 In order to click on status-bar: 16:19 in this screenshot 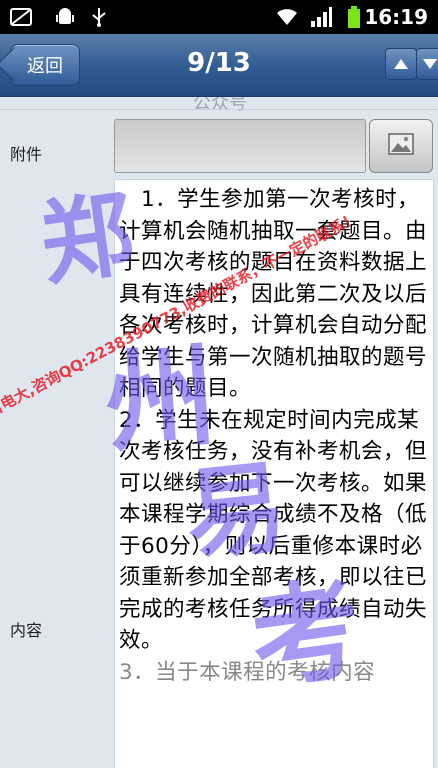, I will do `click(219, 17)`.